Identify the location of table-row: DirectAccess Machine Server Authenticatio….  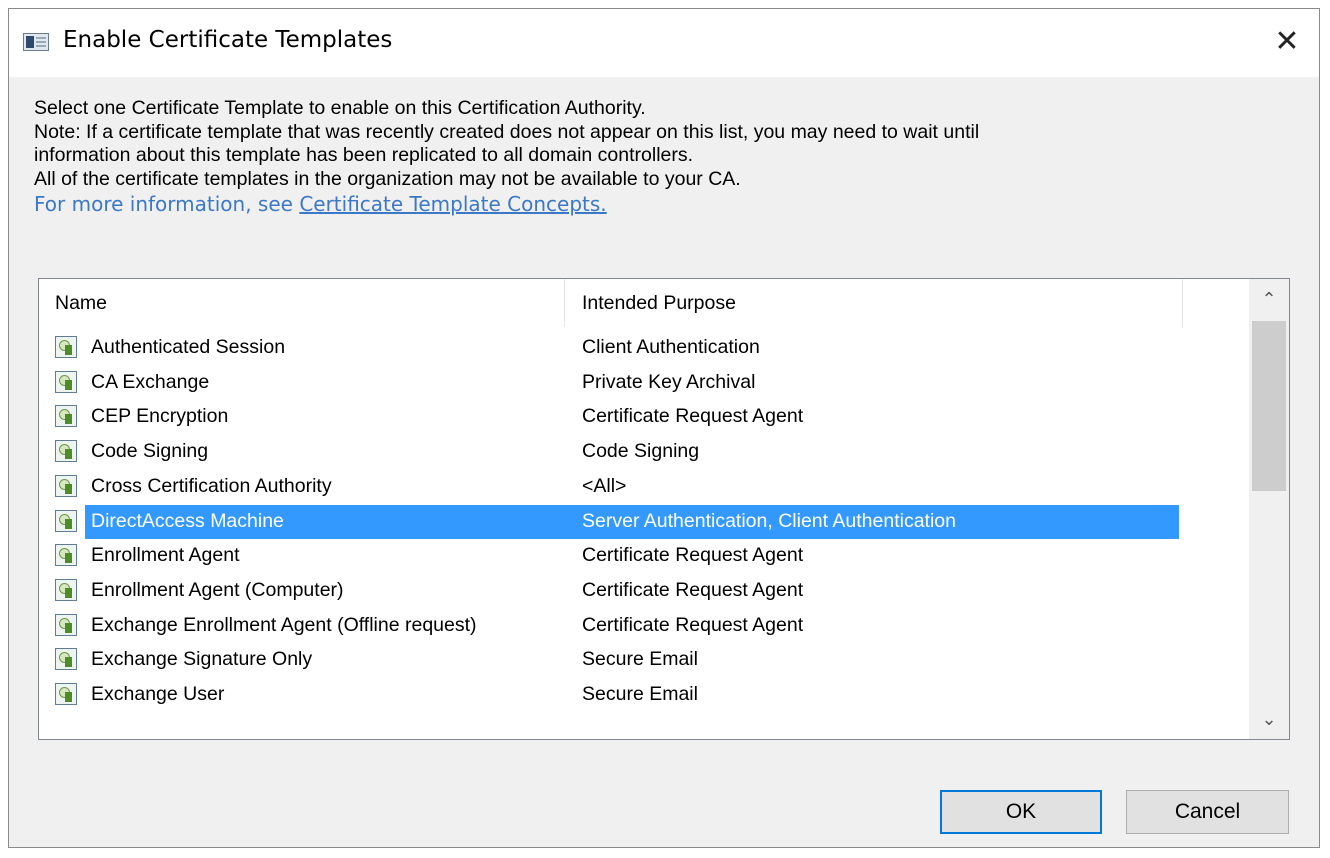
(639, 522).